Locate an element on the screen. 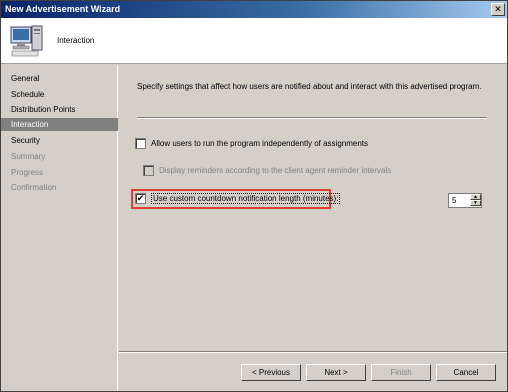 Image resolution: width=508 pixels, height=392 pixels. stepper-buttons: ▲ ▼ is located at coordinates (475, 200).